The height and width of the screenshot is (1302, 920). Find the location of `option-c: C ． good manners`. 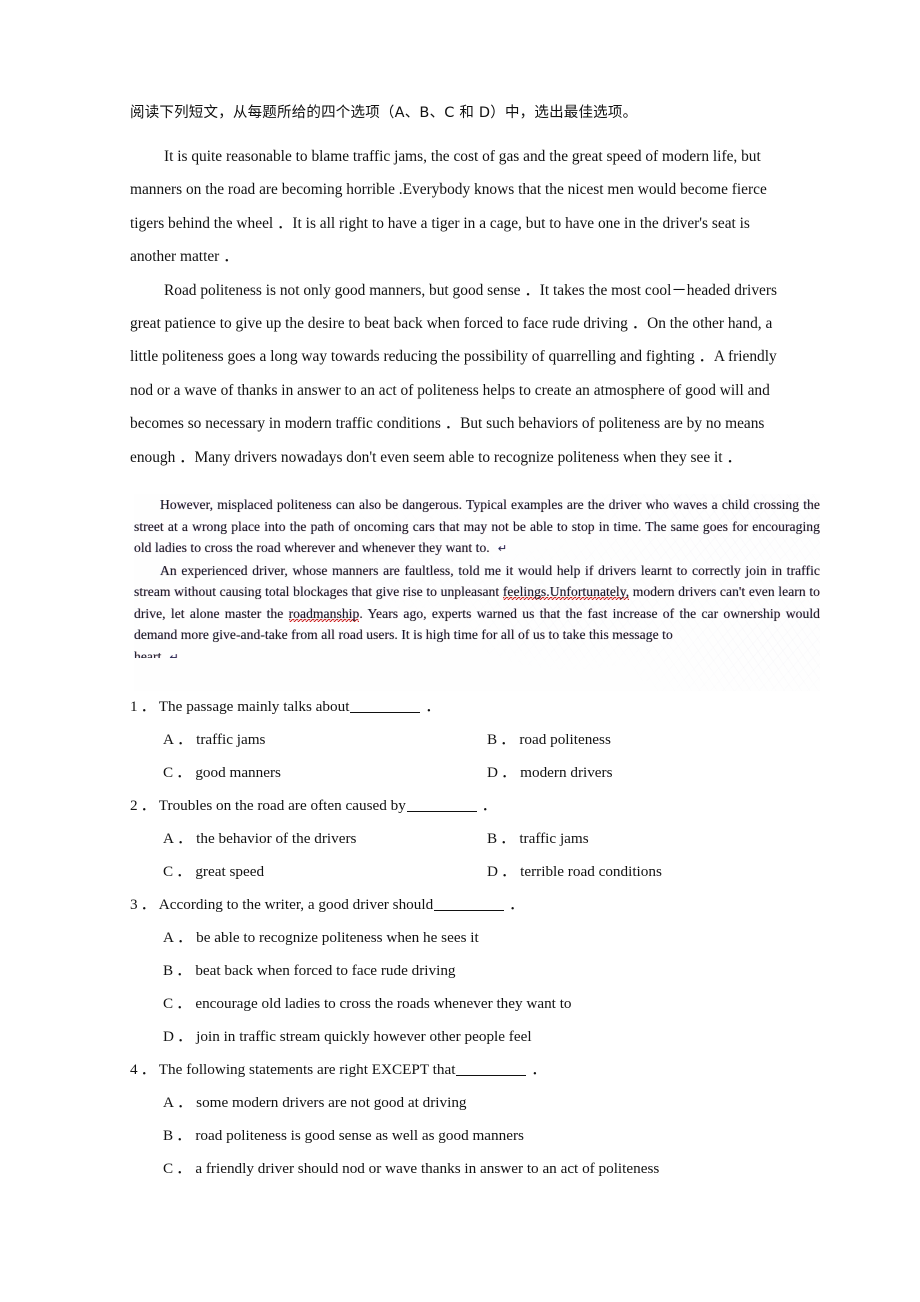

option-c: C ． good manners is located at coordinates (222, 772).